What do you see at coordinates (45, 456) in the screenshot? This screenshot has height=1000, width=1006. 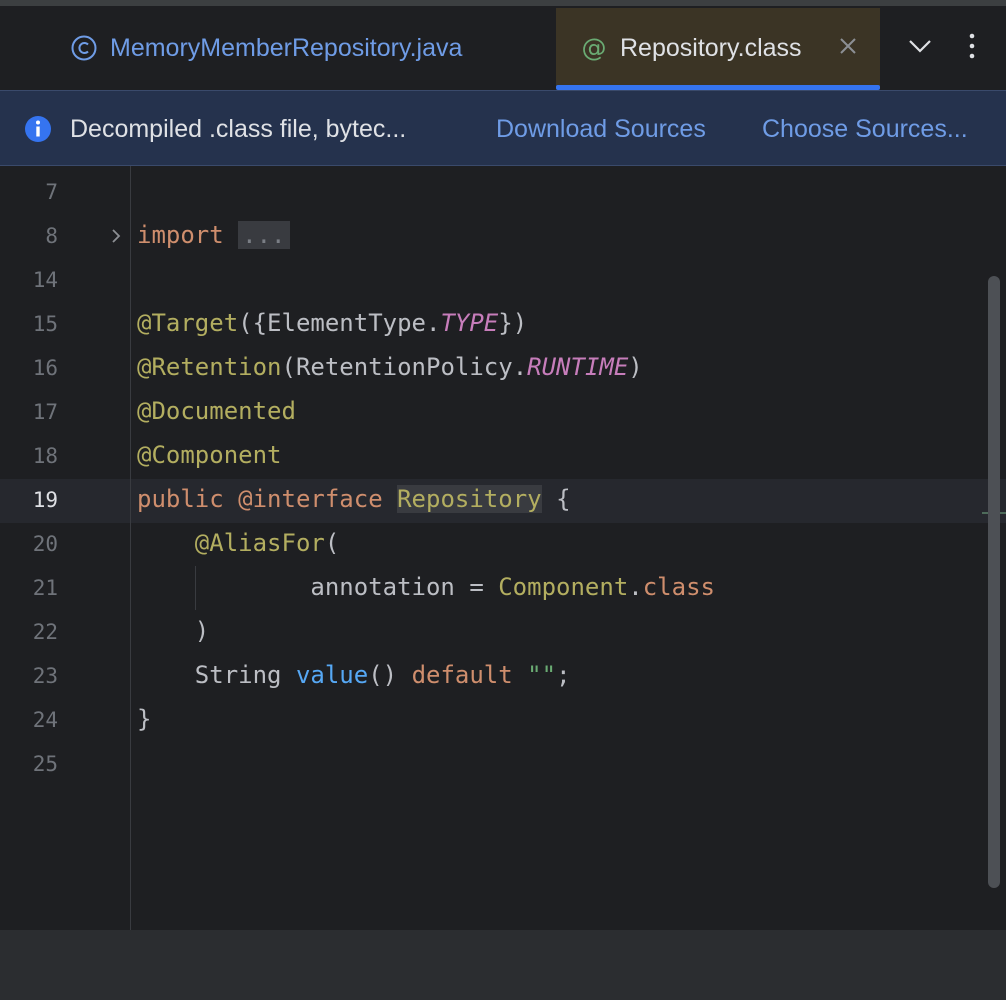 I see `line-number: 18` at bounding box center [45, 456].